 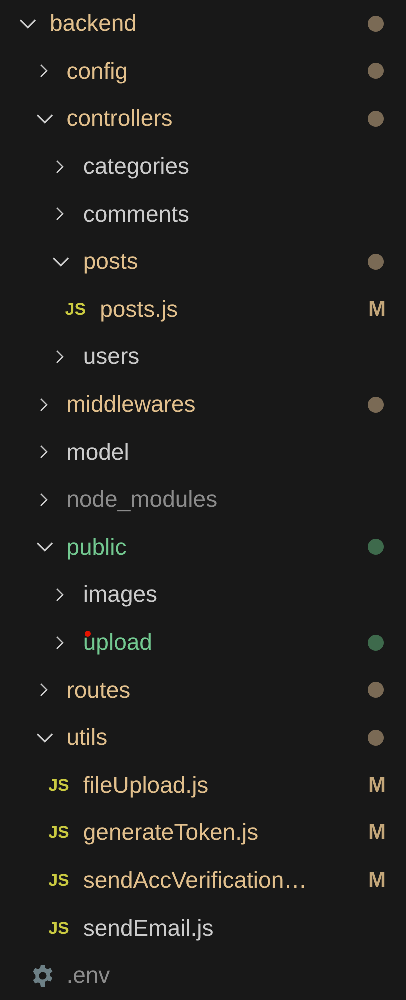 What do you see at coordinates (142, 500) in the screenshot?
I see `folder-name: node_modules` at bounding box center [142, 500].